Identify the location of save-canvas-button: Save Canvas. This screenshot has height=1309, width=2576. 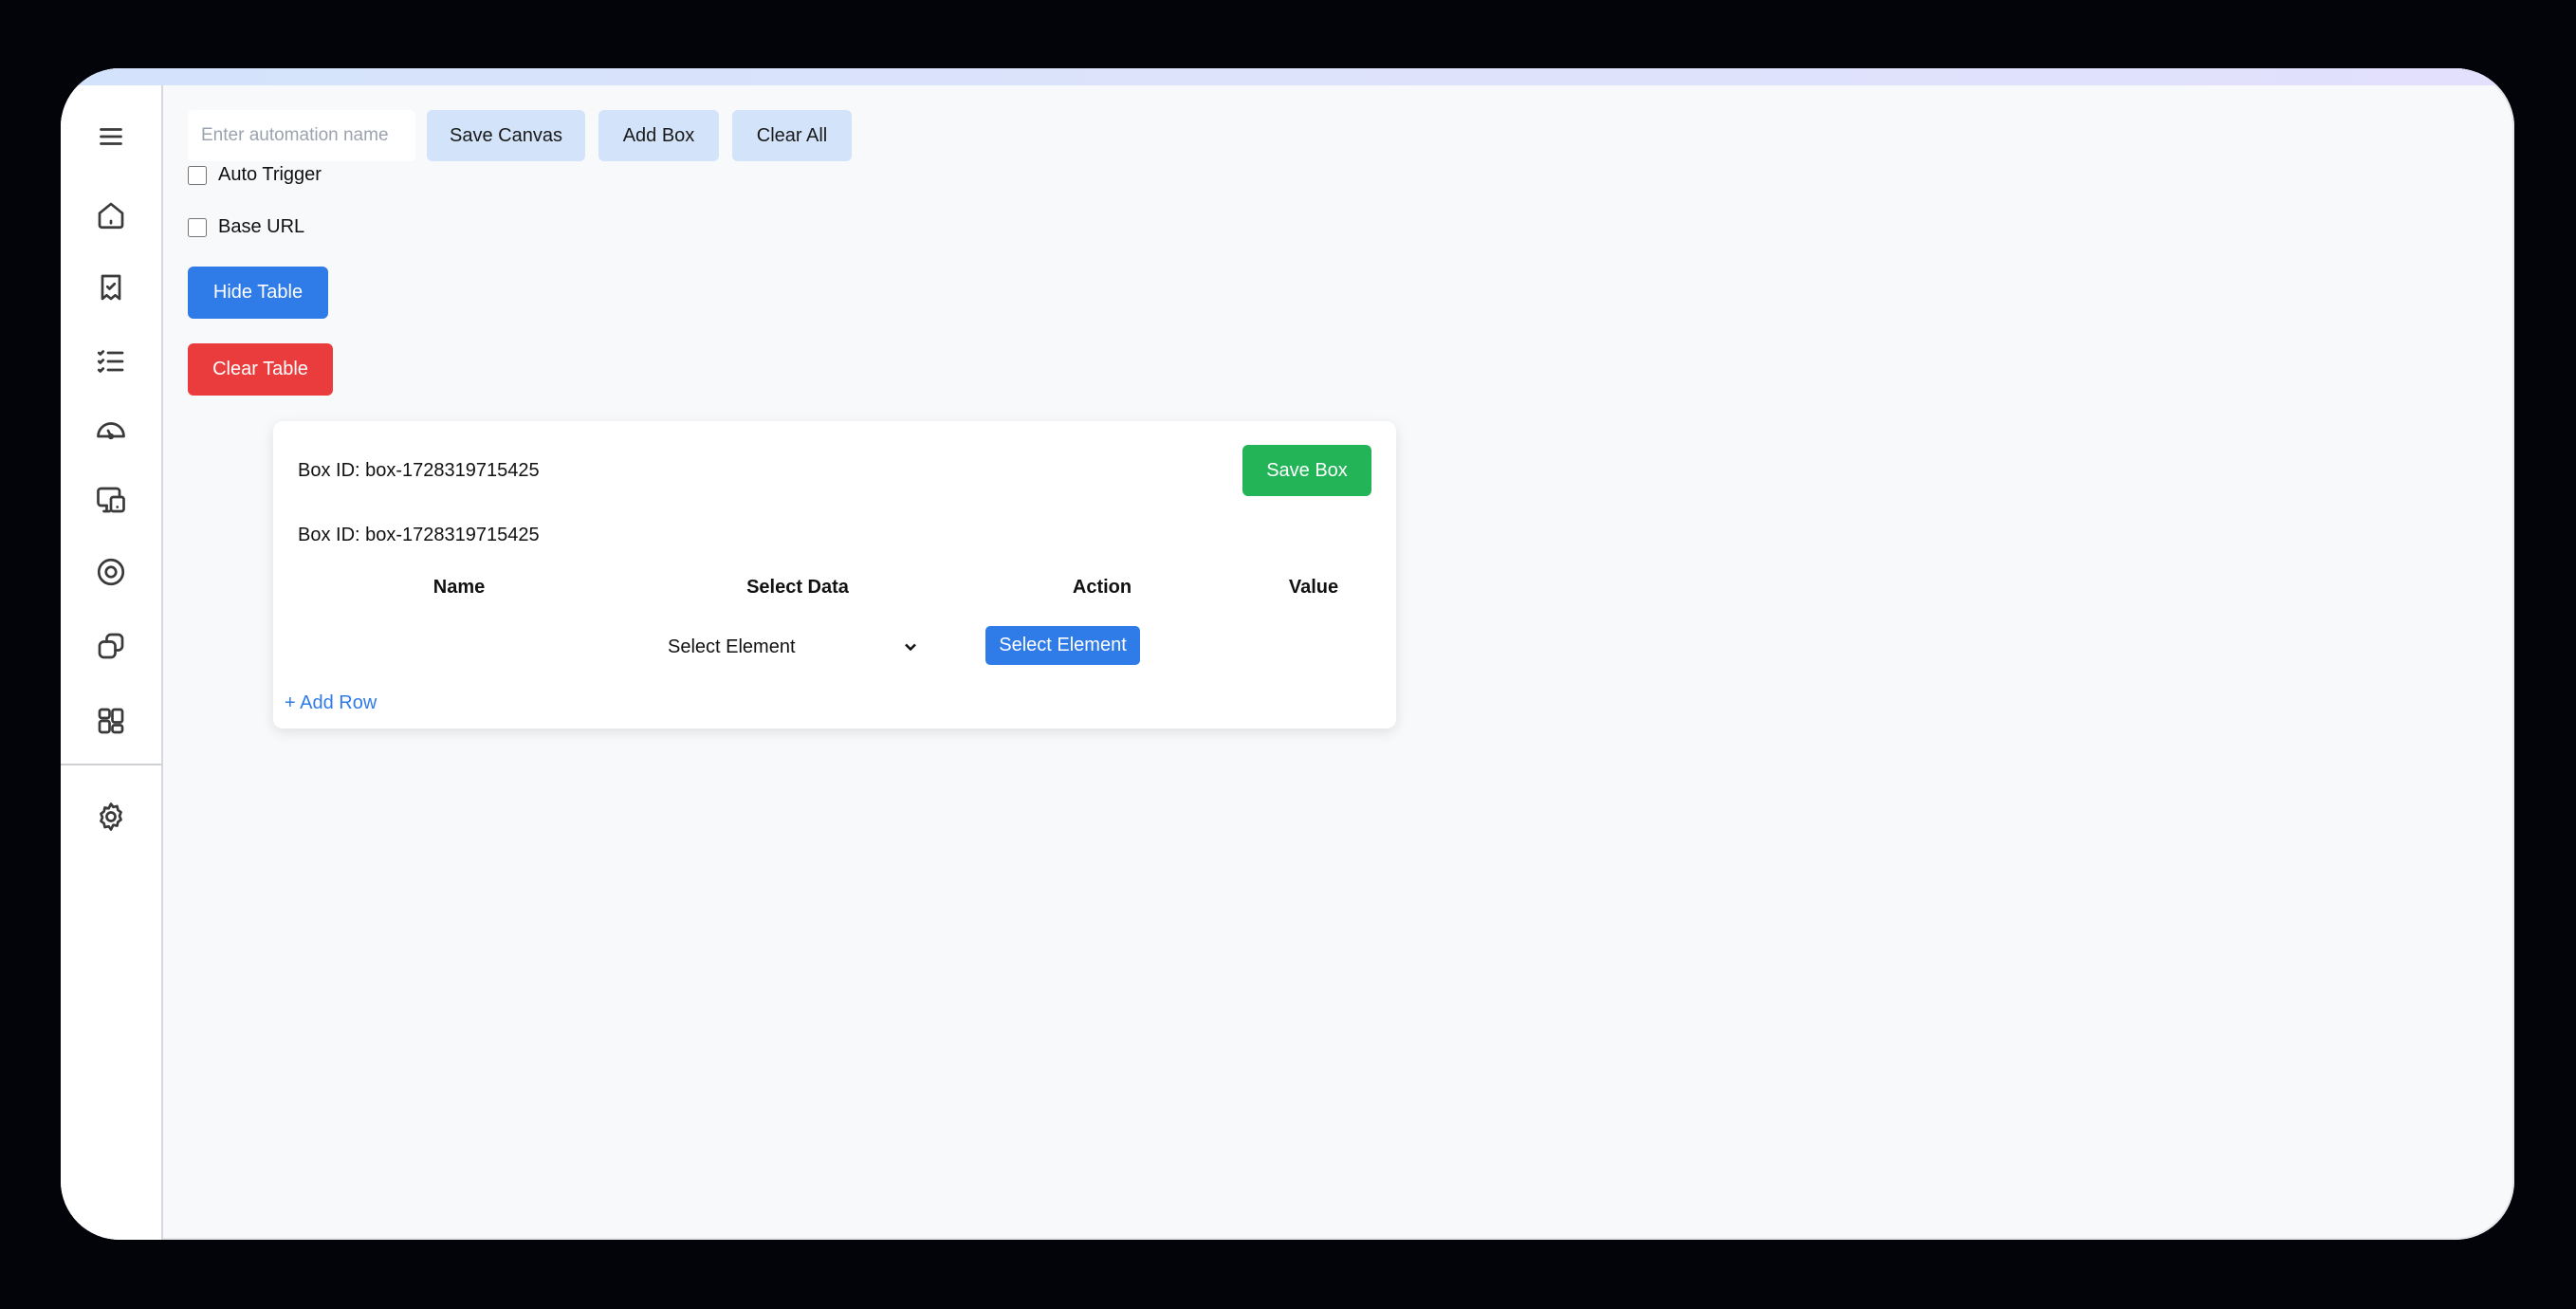
(506, 136).